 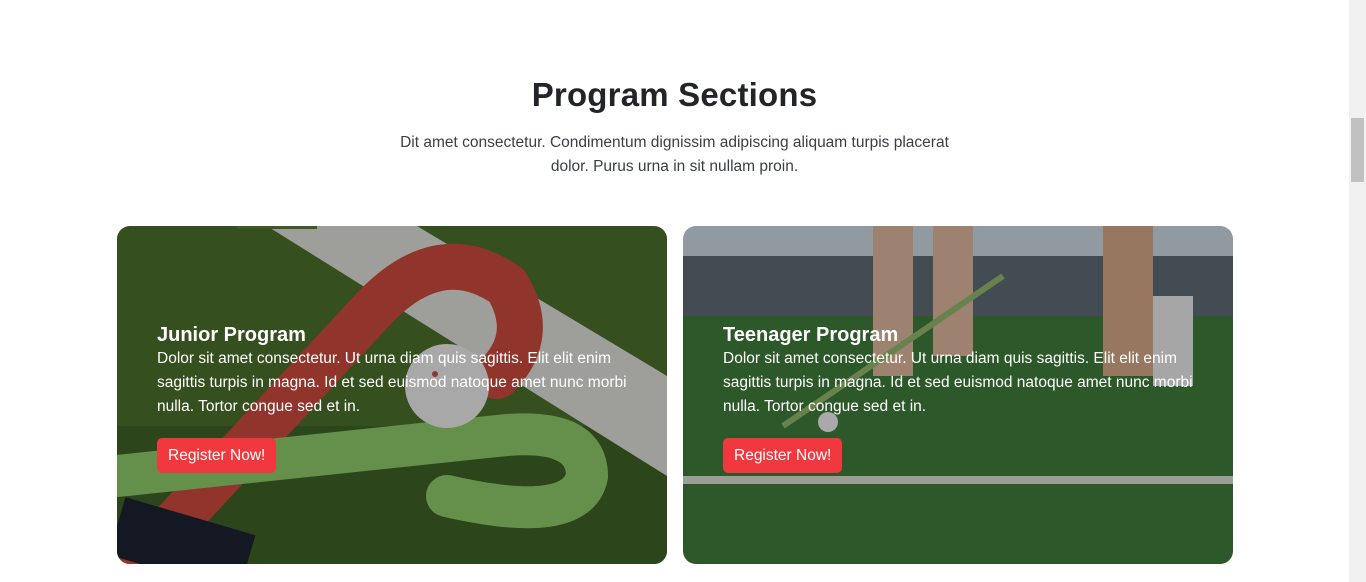 I want to click on section-title: Program Sections, so click(x=674, y=94).